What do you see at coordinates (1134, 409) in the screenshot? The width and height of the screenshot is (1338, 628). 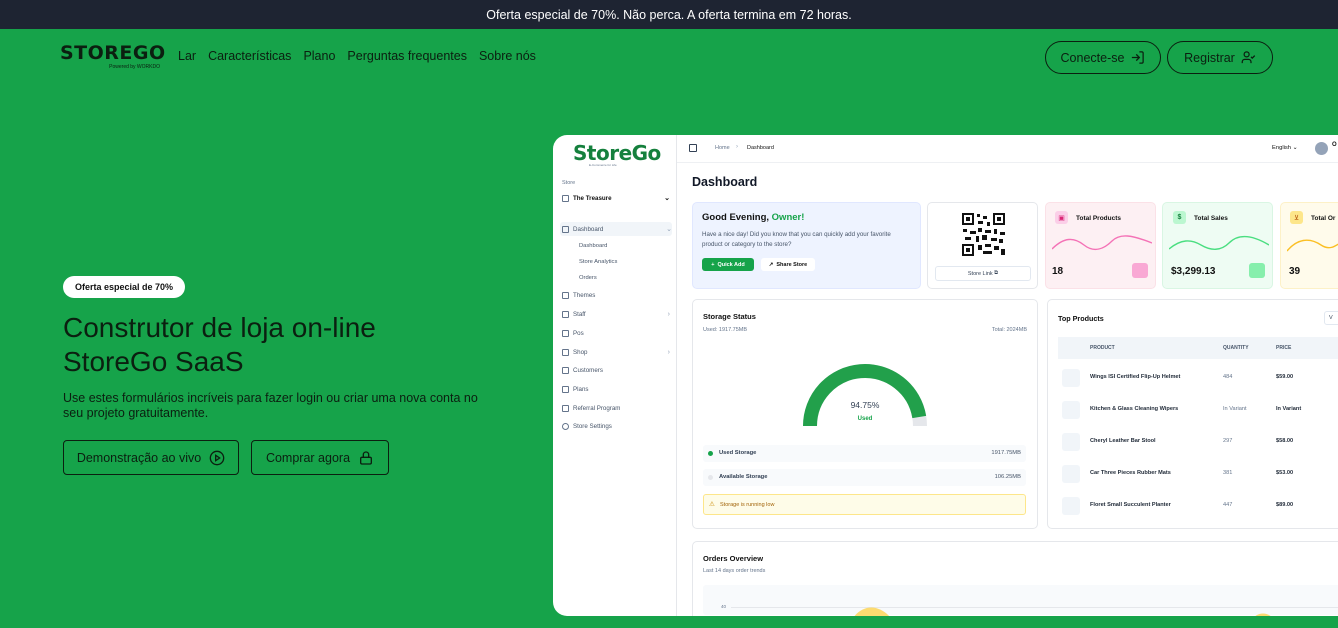 I see `product-name: Kitchen & Glass Cleaning Wipers` at bounding box center [1134, 409].